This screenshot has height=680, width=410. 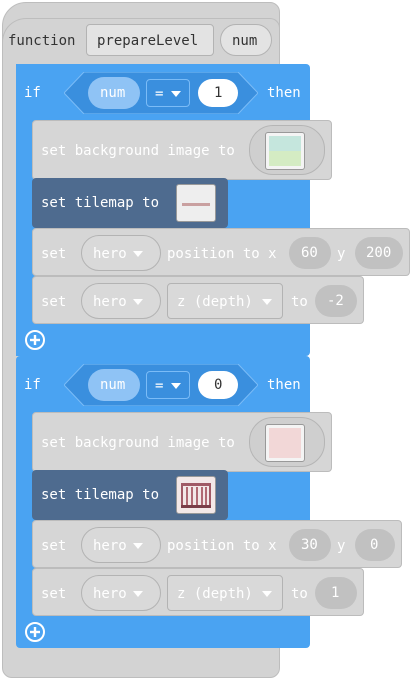 I want to click on z-value: -2, so click(x=336, y=301).